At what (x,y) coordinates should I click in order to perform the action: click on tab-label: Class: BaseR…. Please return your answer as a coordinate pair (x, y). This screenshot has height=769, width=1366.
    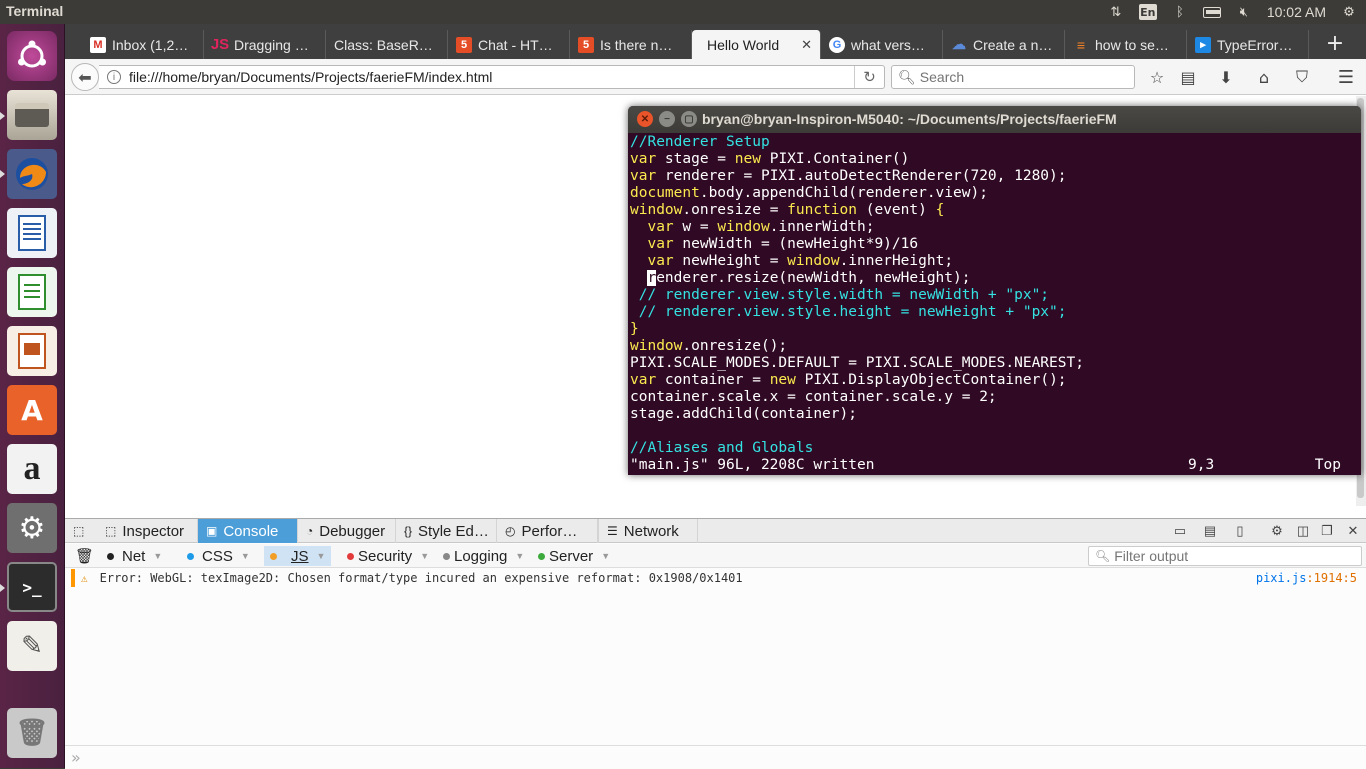
    Looking at the image, I should click on (383, 44).